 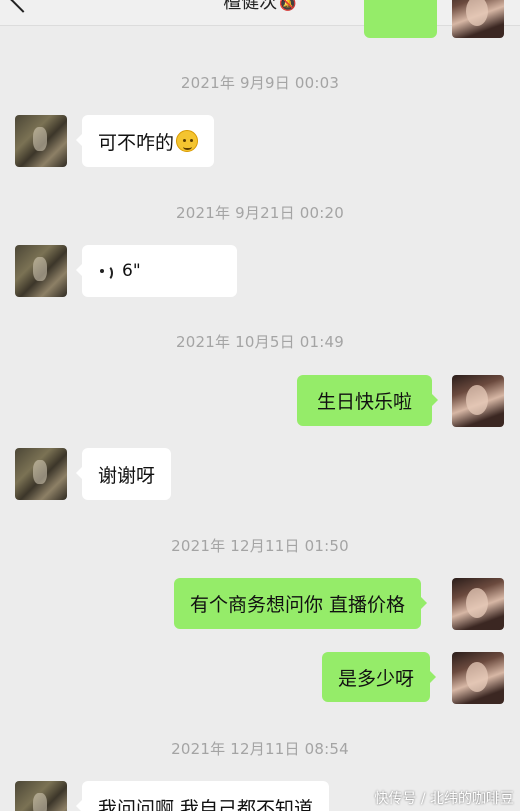 What do you see at coordinates (444, 799) in the screenshot?
I see `watermark: 快传号 / 北纬的咖啡豆` at bounding box center [444, 799].